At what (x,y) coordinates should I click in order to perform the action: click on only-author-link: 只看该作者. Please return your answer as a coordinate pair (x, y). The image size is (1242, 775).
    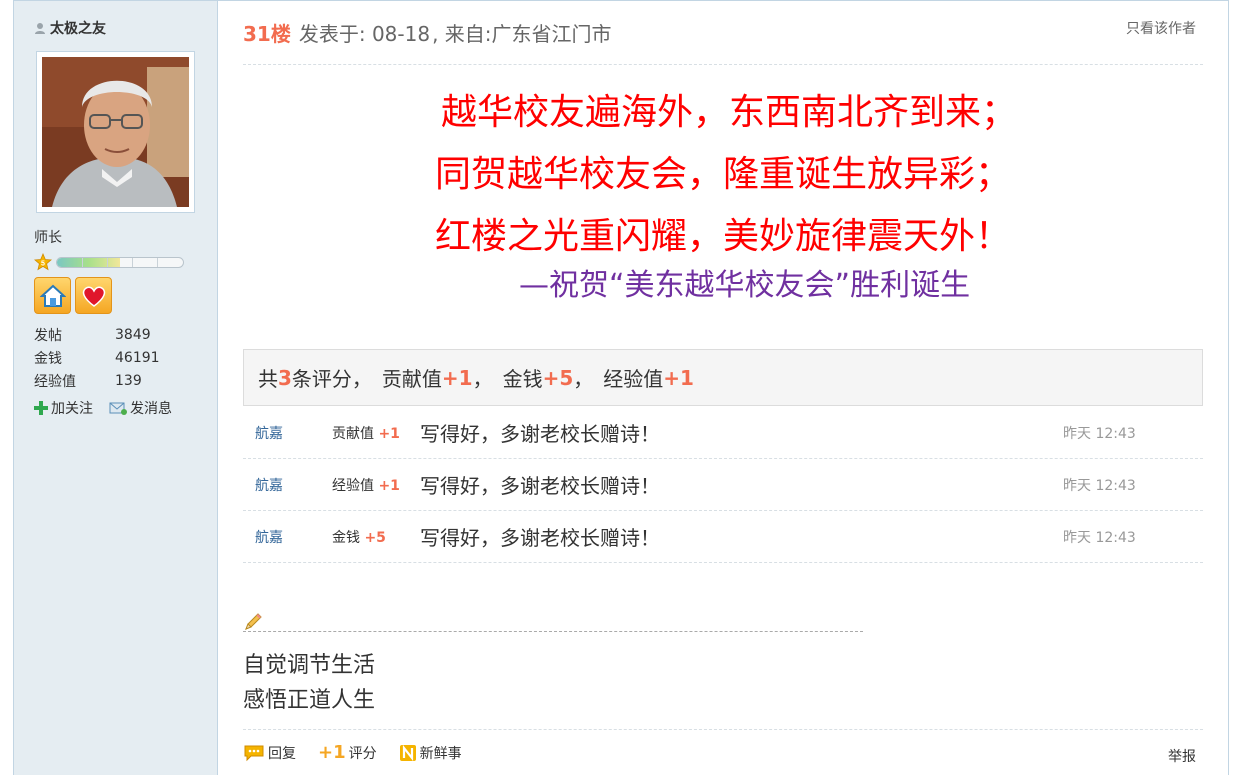
    Looking at the image, I should click on (1161, 28).